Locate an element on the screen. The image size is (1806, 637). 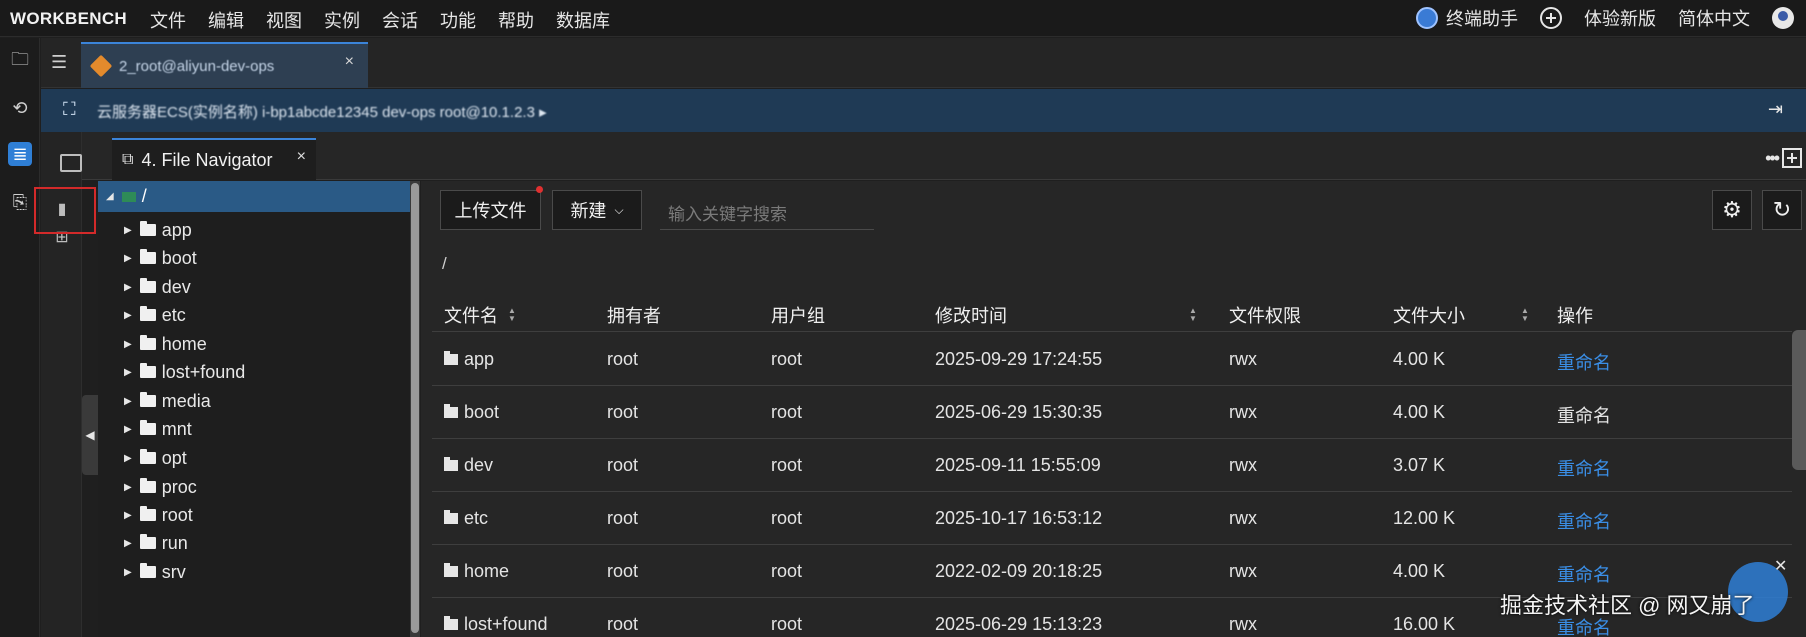
file-name: etc is located at coordinates (476, 518).